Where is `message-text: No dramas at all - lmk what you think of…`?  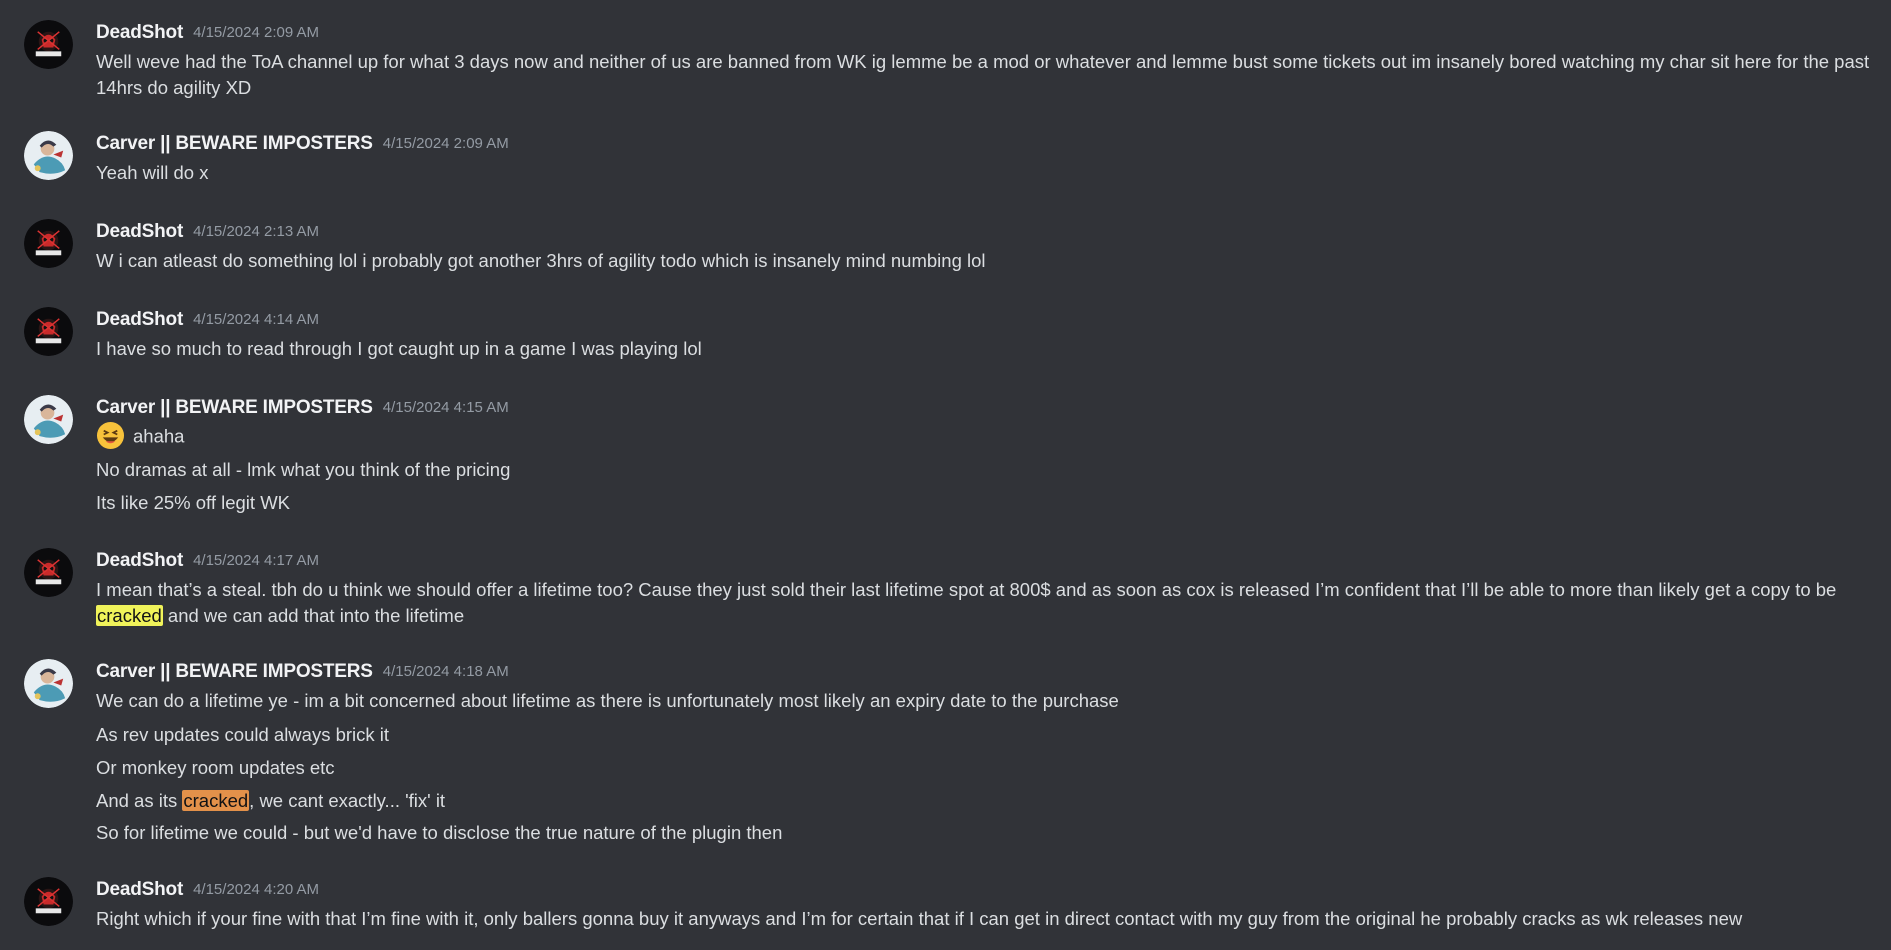 message-text: No dramas at all - lmk what you think of… is located at coordinates (303, 469).